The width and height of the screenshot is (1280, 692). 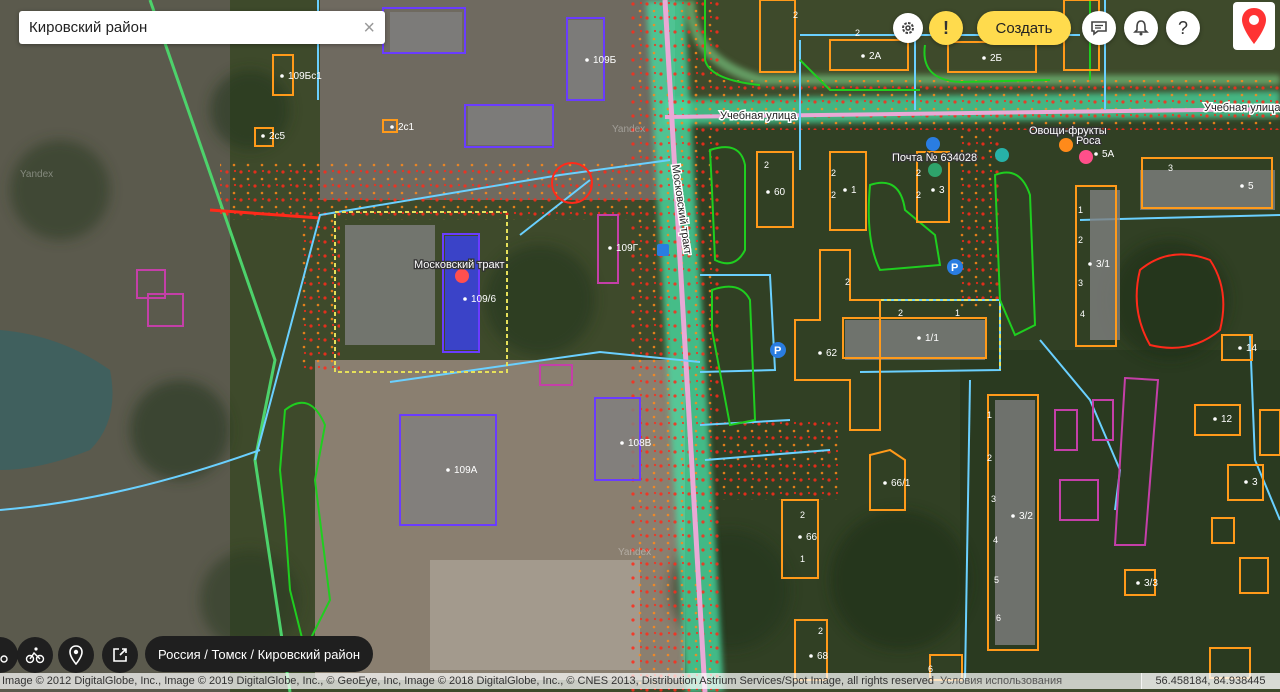 I want to click on building-66-1: 66/1, so click(x=901, y=483).